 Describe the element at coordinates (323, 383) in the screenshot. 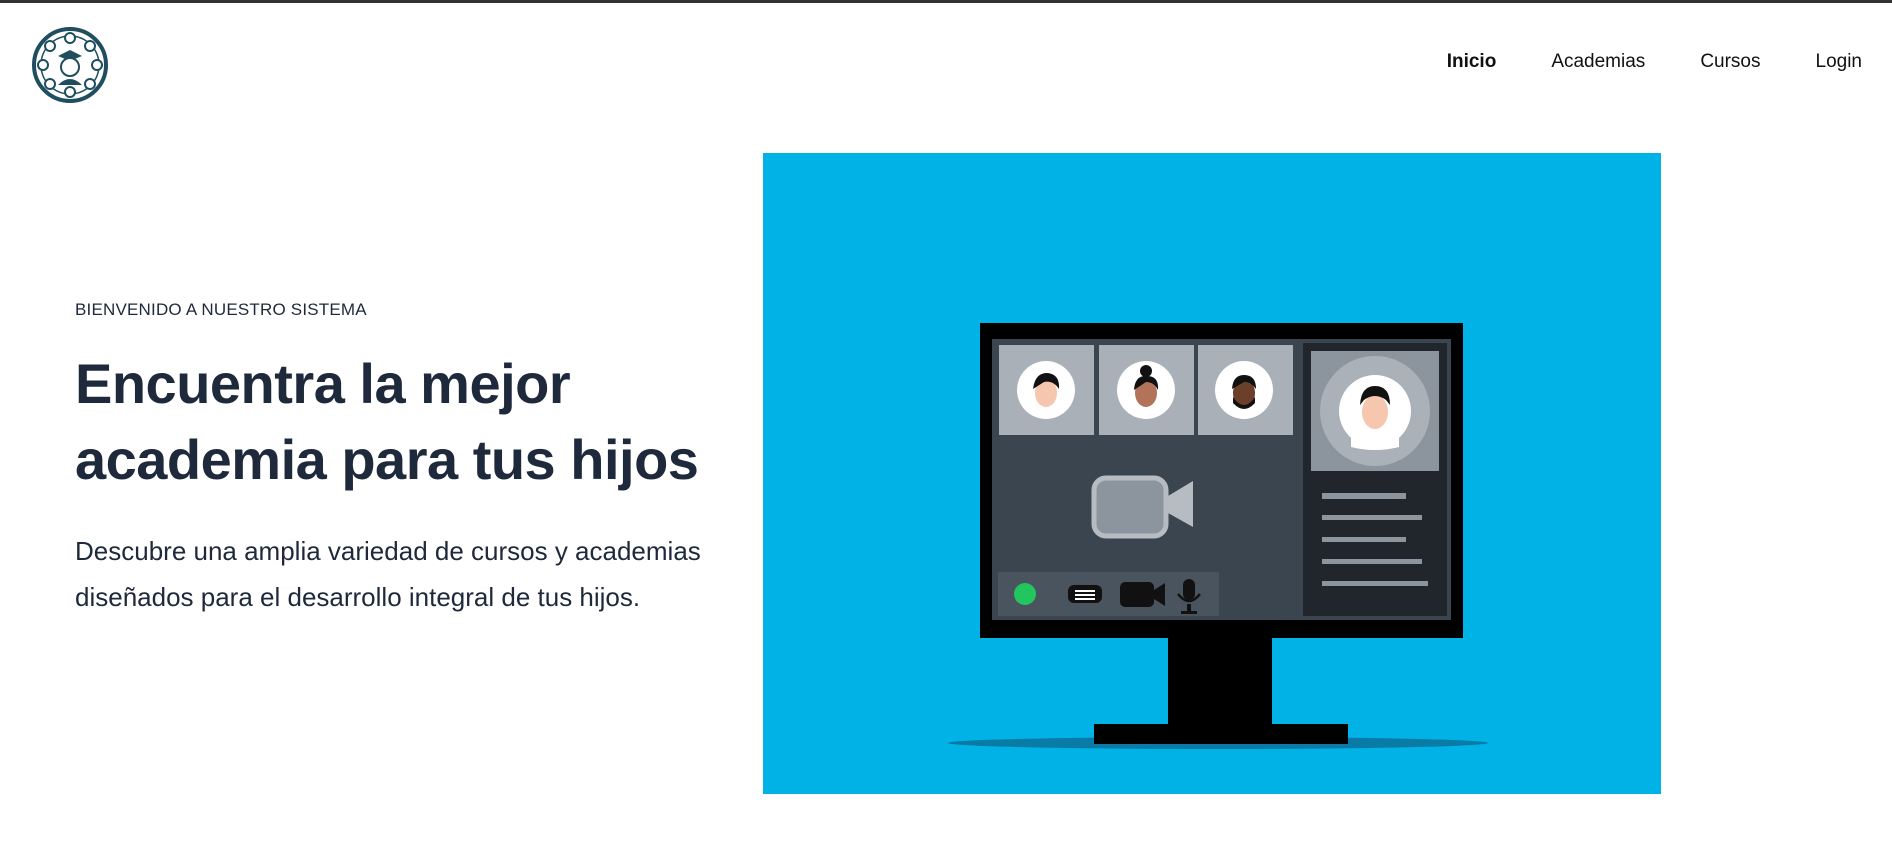

I see `hero-title-line1: Encuentra la mejor` at that location.